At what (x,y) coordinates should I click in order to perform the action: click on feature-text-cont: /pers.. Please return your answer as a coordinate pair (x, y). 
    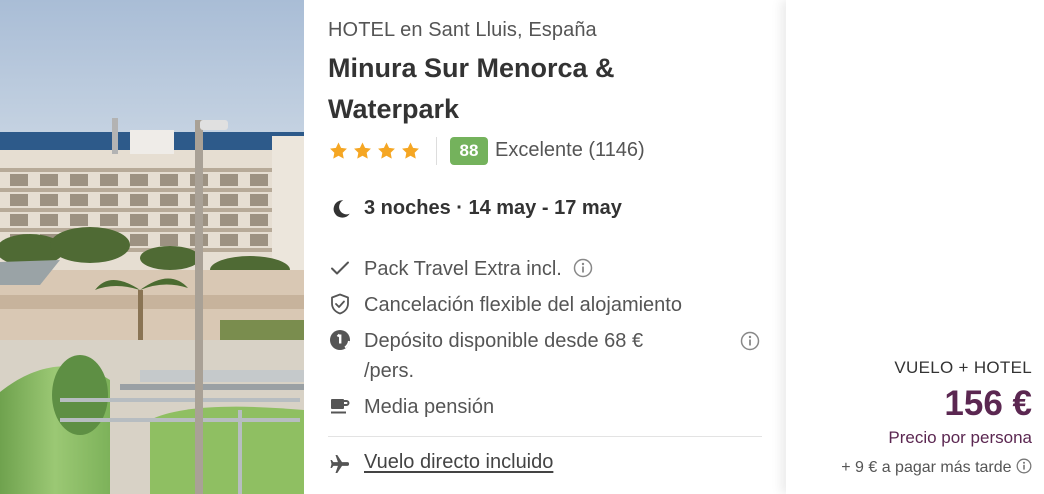
    Looking at the image, I should click on (389, 371).